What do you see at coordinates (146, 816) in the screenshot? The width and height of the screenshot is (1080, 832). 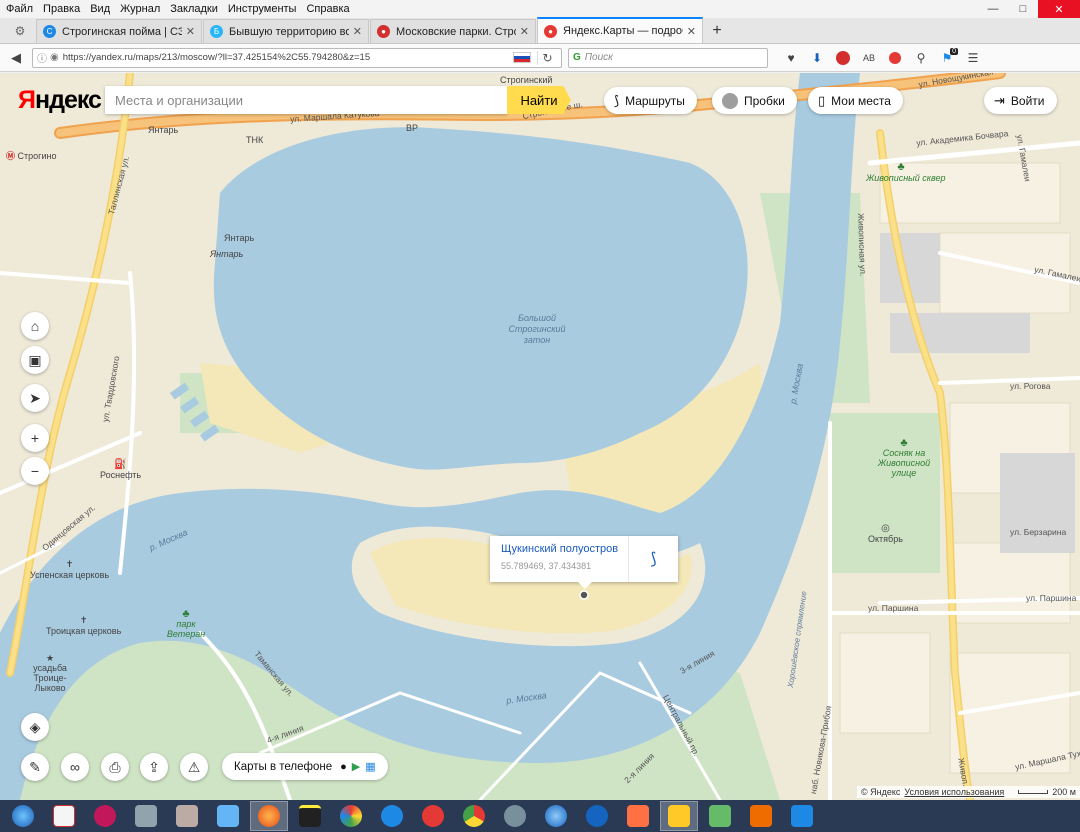 I see `taskbar-app-3-icon` at bounding box center [146, 816].